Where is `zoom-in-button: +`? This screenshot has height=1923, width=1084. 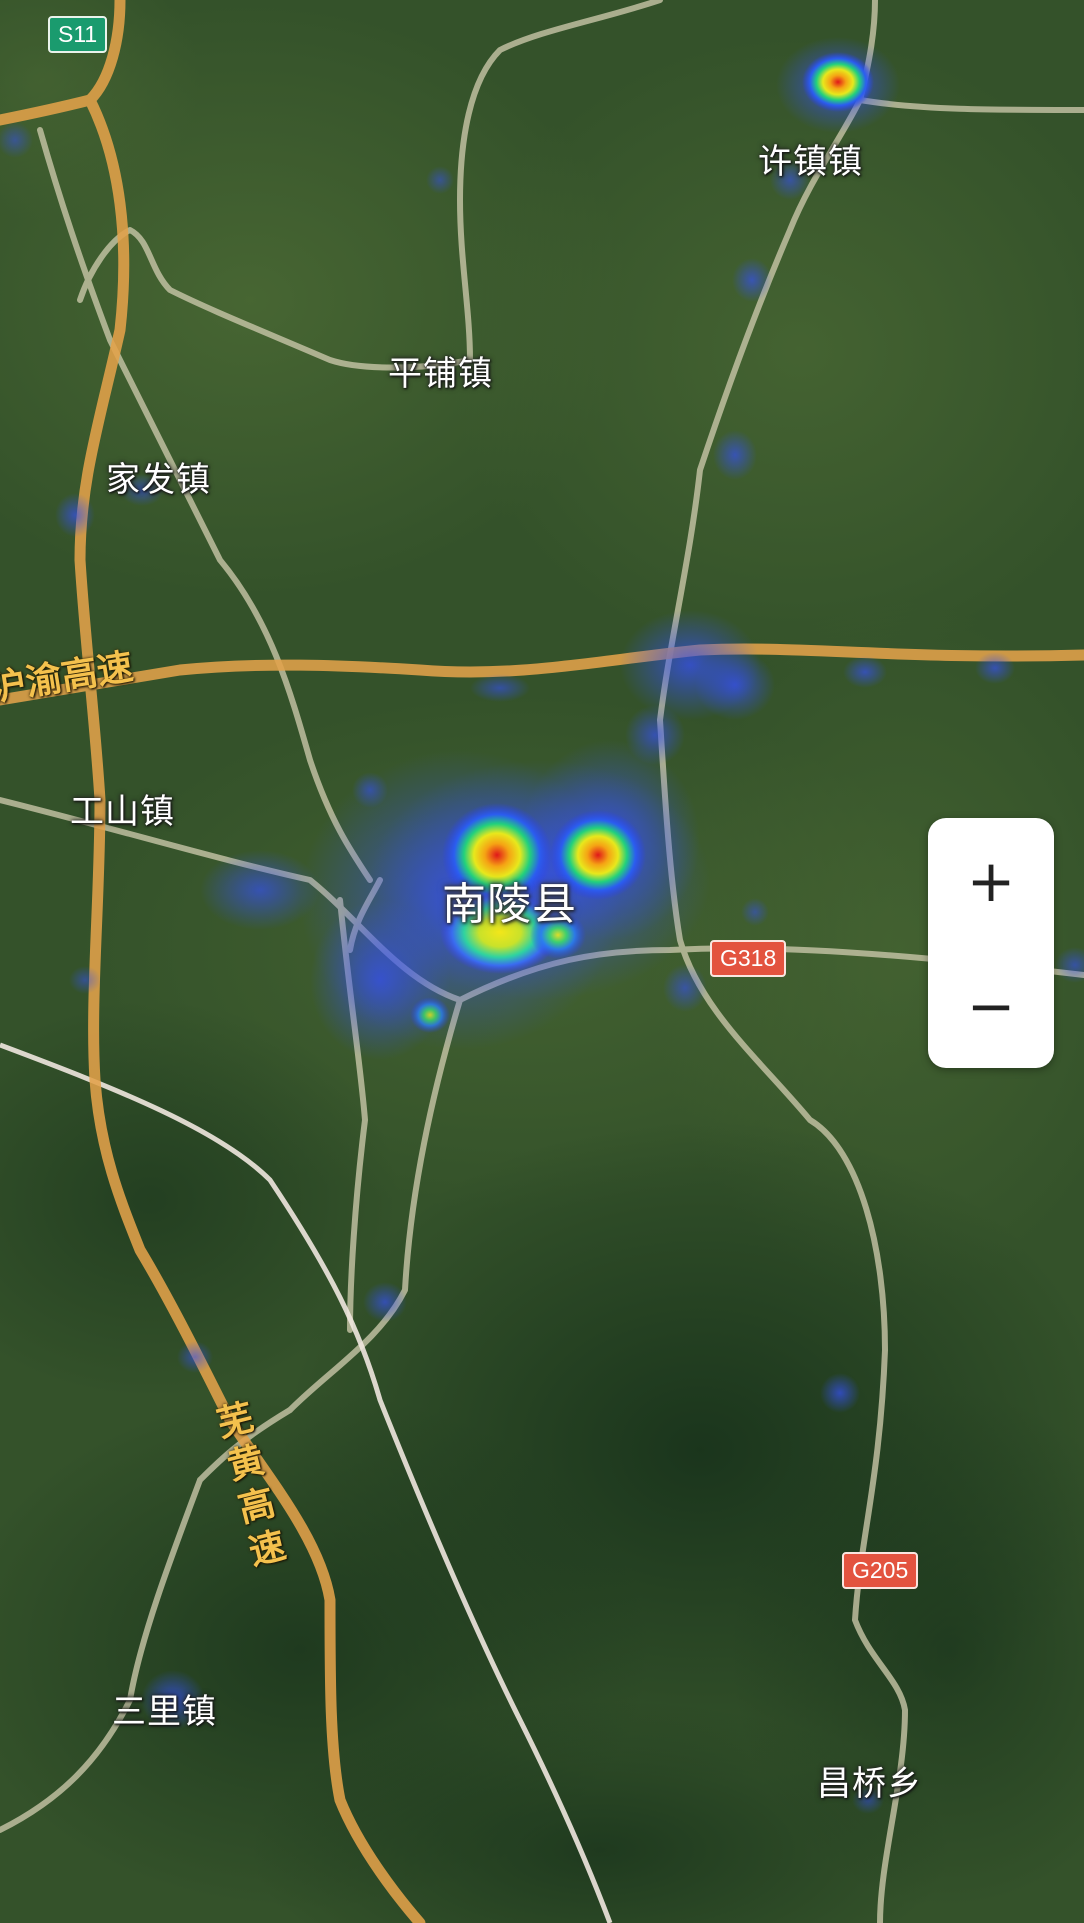
zoom-in-button: + is located at coordinates (991, 880).